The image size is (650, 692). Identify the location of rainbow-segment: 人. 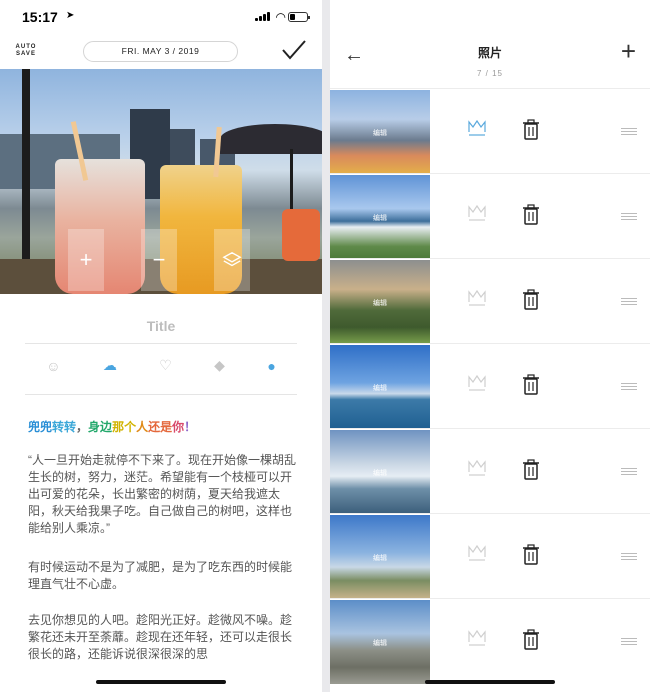
(142, 427).